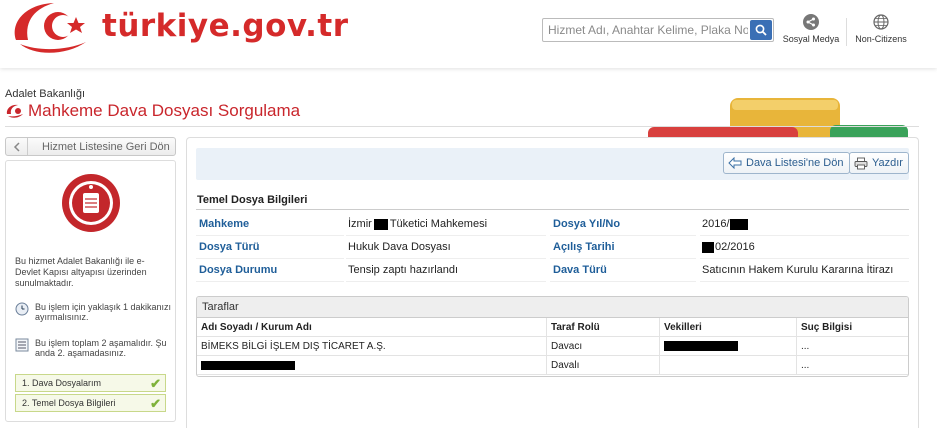  I want to click on ministry-seal-logo, so click(91, 203).